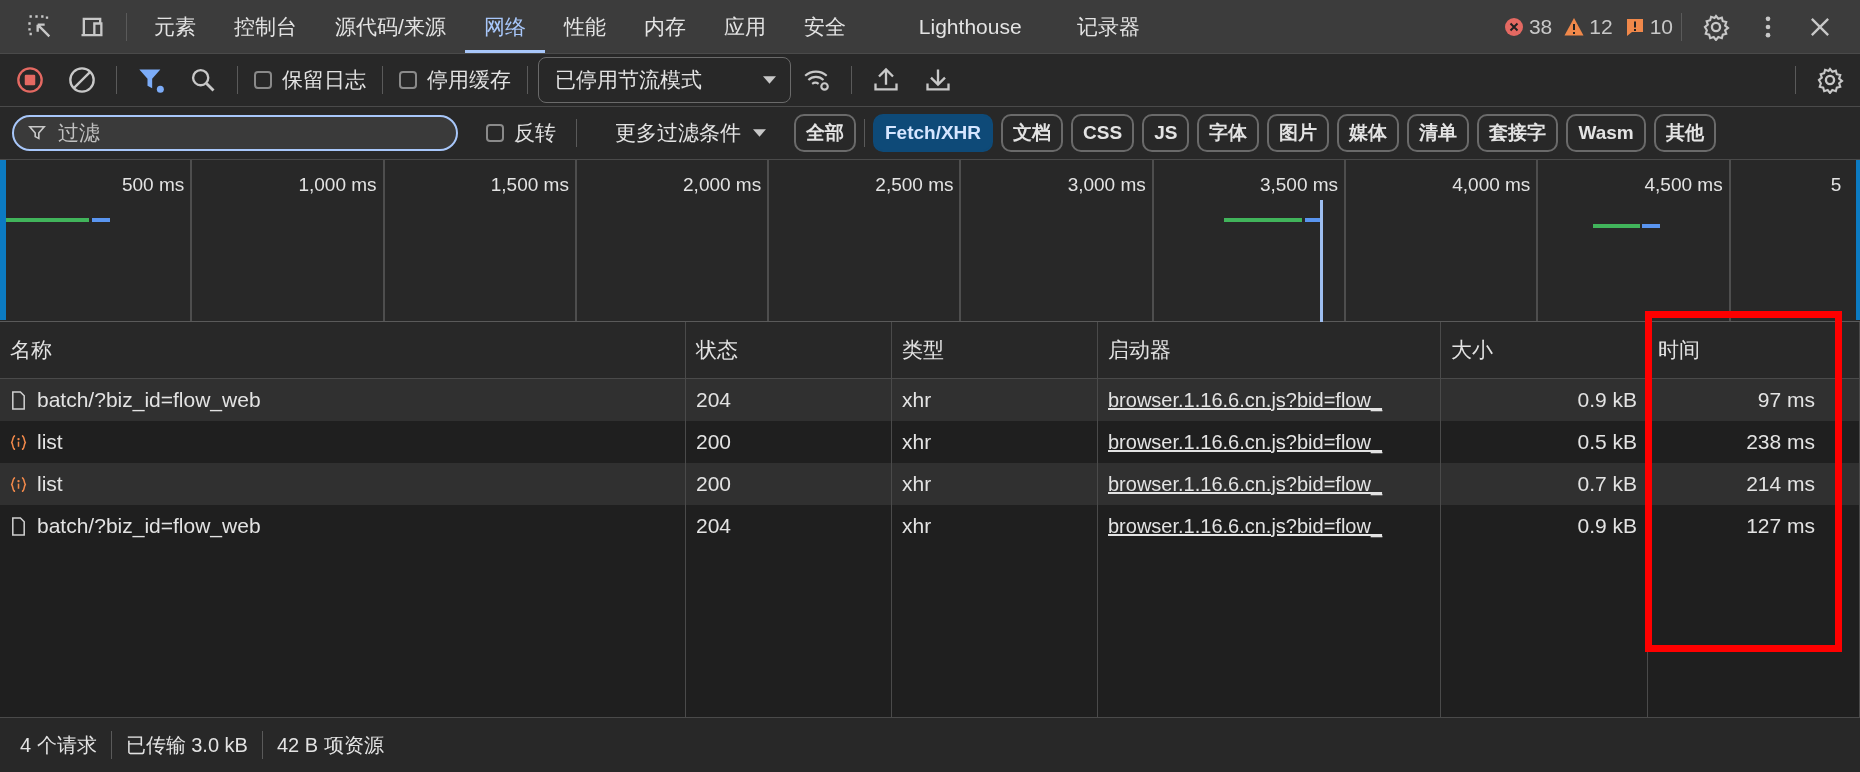 The width and height of the screenshot is (1860, 772). Describe the element at coordinates (722, 185) in the screenshot. I see `time-tick-label: 2,000 ms` at that location.